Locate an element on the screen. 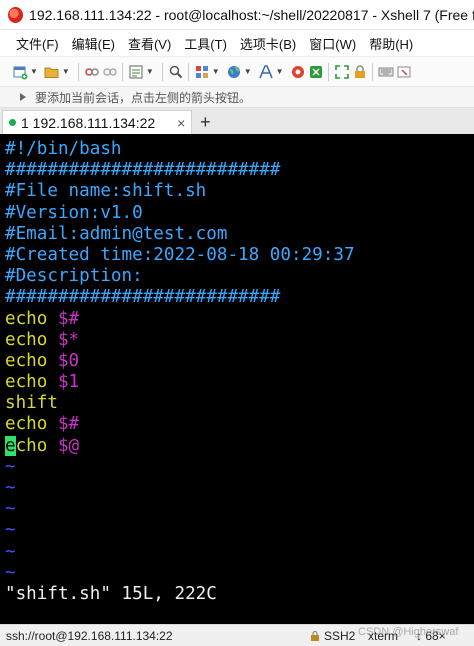  menu-window: 窗口(W) is located at coordinates (332, 43).